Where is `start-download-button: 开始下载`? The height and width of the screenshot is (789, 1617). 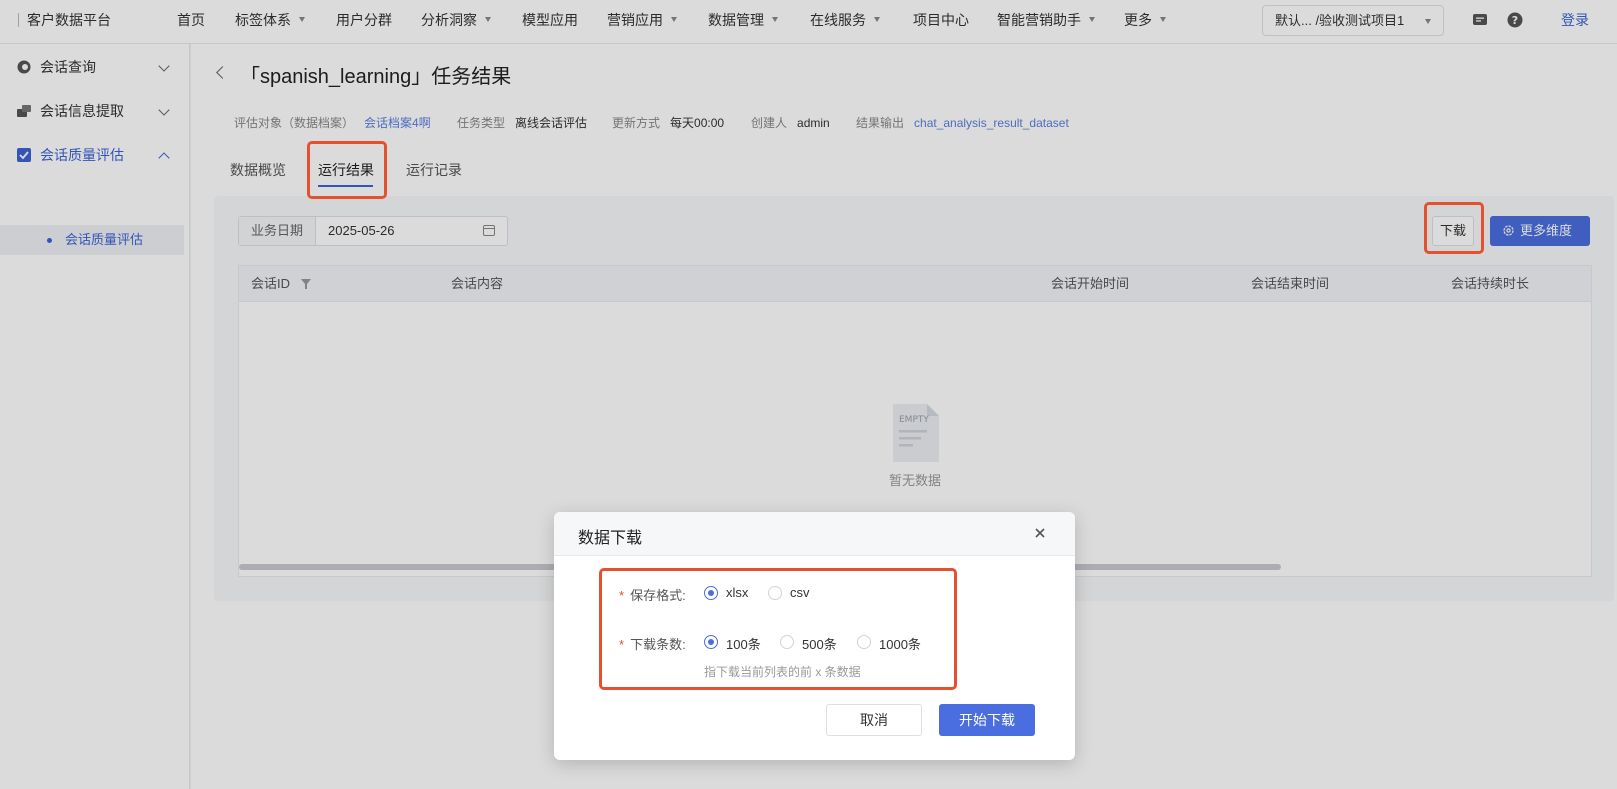
start-download-button: 开始下载 is located at coordinates (987, 720).